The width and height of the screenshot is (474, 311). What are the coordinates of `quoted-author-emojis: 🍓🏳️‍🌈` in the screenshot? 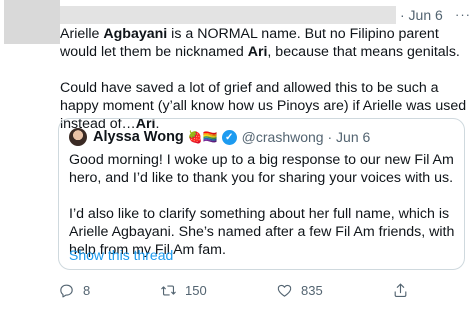 It's located at (202, 137).